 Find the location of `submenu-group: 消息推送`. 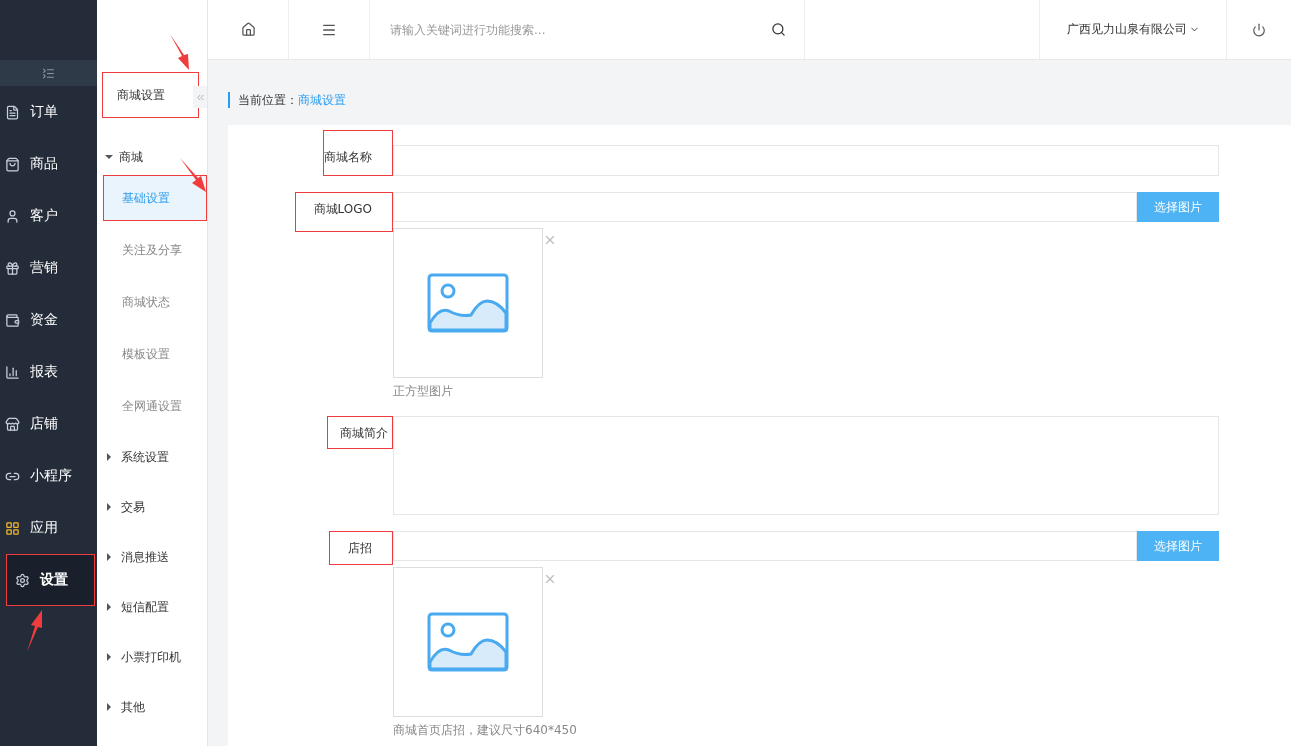

submenu-group: 消息推送 is located at coordinates (152, 557).